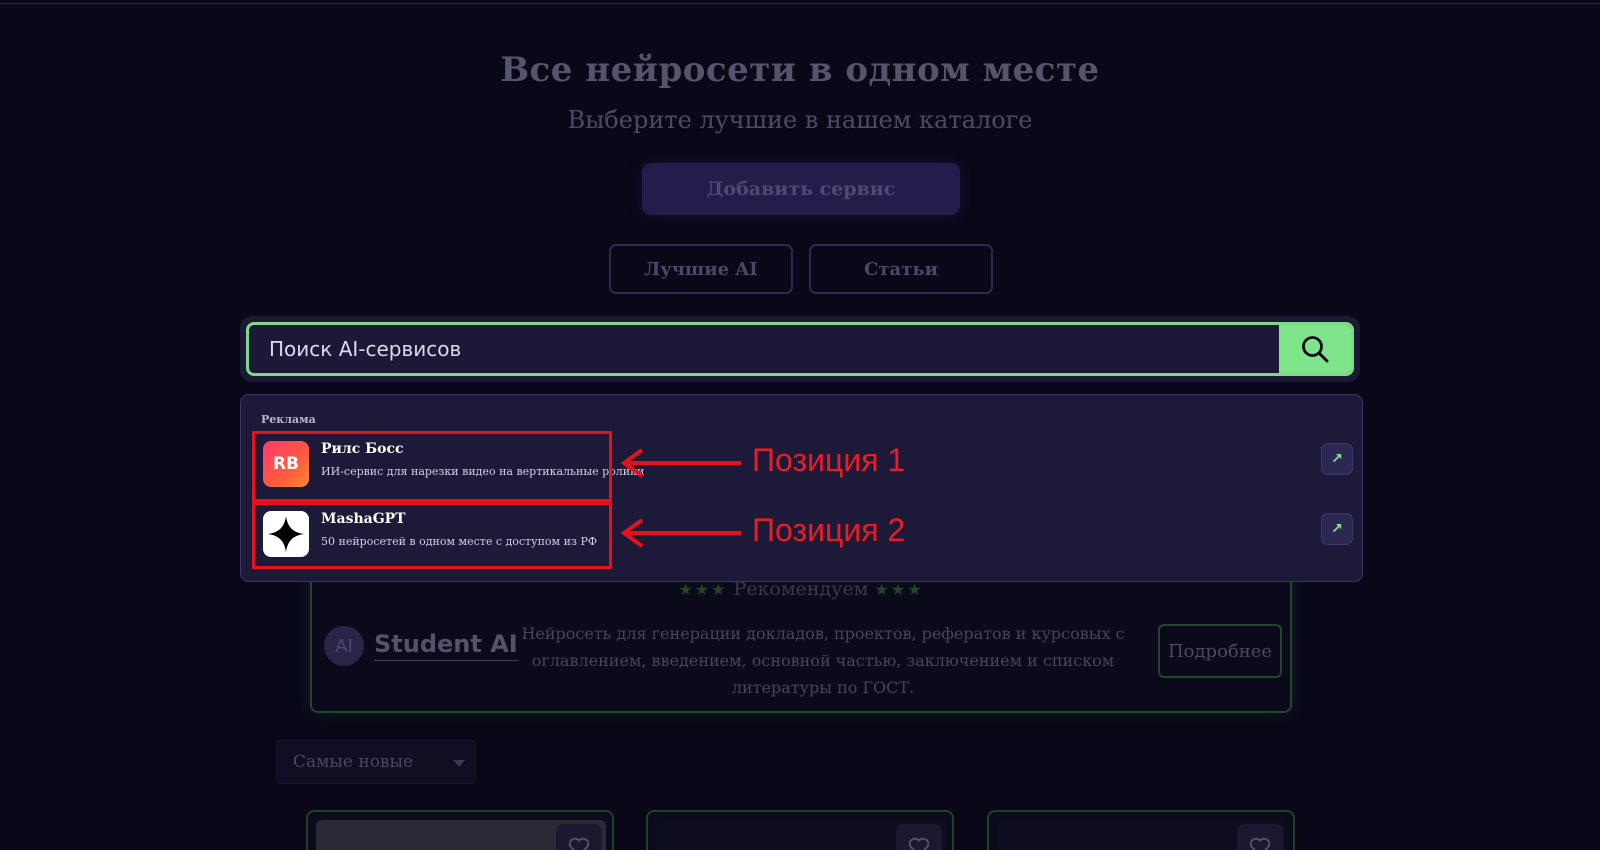 The height and width of the screenshot is (850, 1600). I want to click on search-input: Поиск AI-сервисов, so click(764, 349).